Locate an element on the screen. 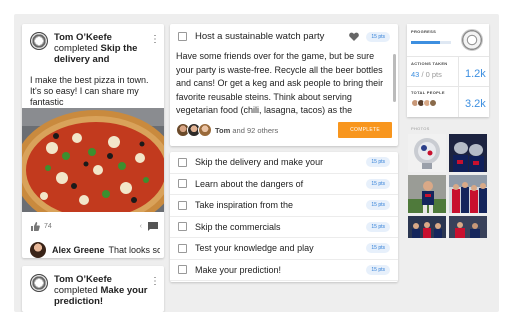 The height and width of the screenshot is (323, 512). actions-total: / 0 pts is located at coordinates (431, 74).